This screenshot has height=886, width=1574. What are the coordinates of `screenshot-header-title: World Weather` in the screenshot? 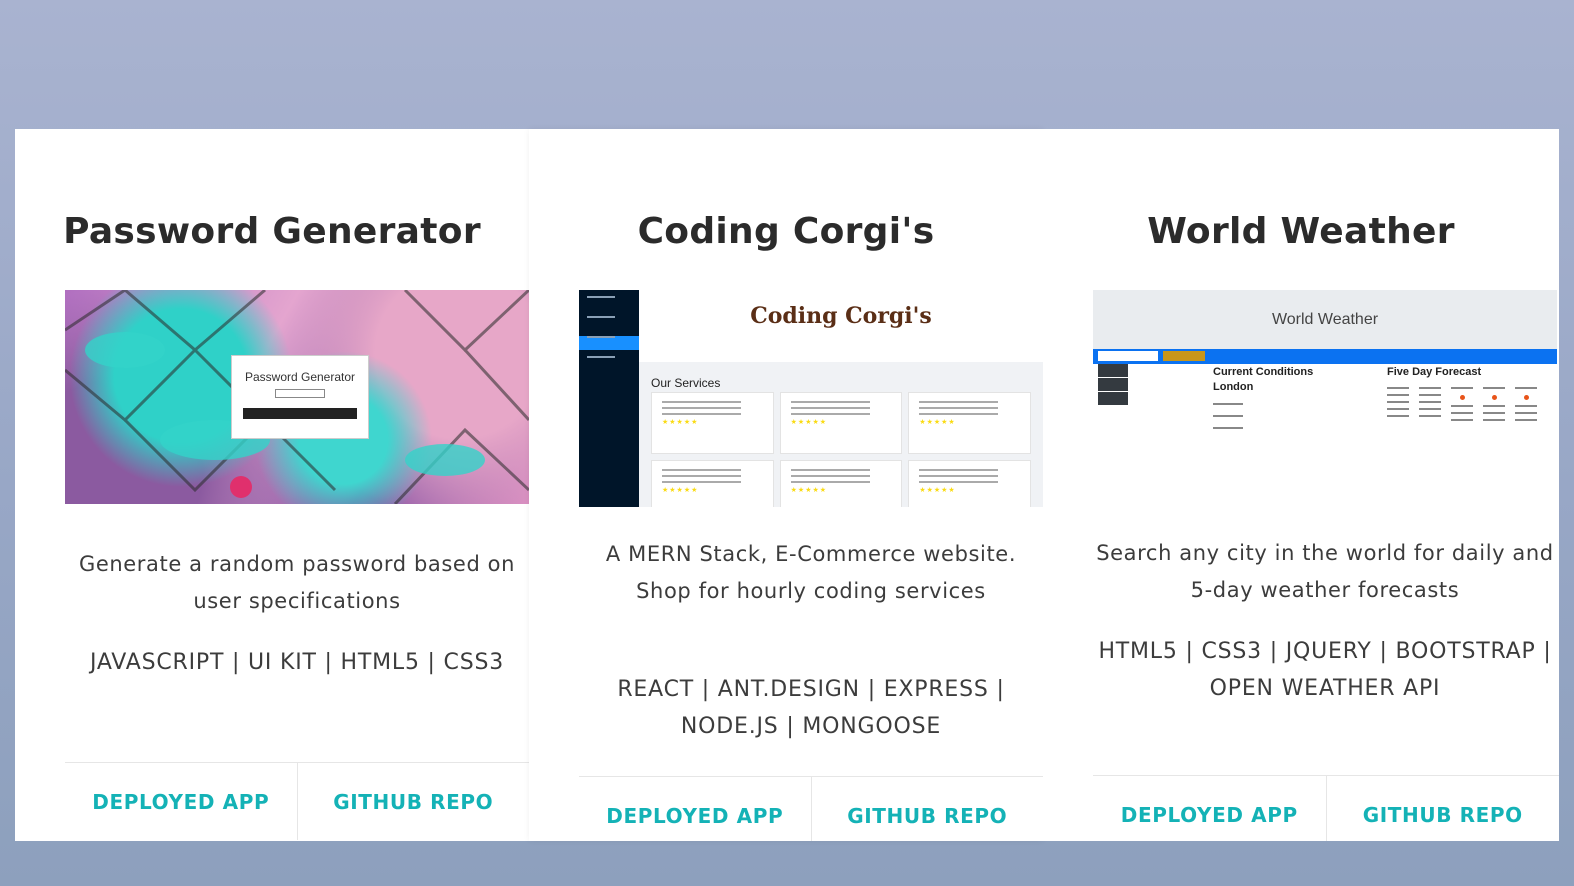 It's located at (1325, 319).